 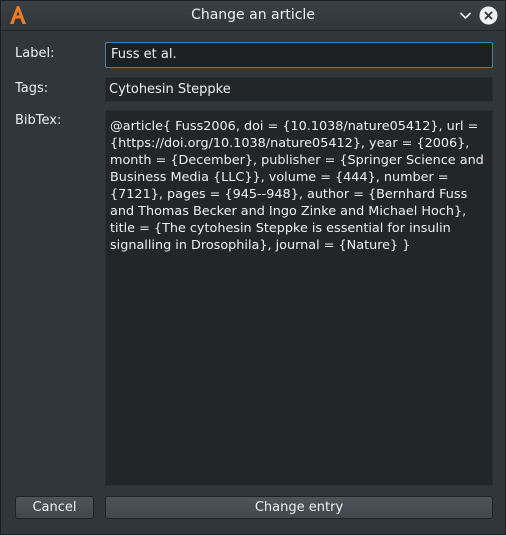 I want to click on close-icon, so click(x=488, y=15).